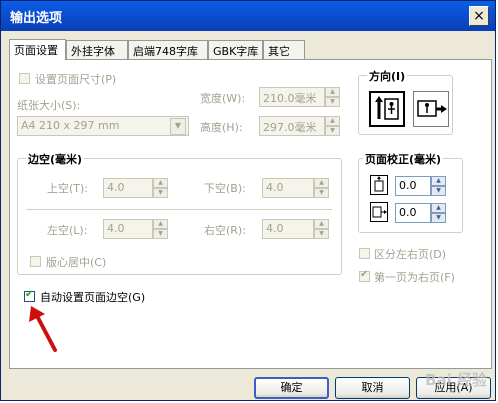  I want to click on watermark: Bai 经验, so click(456, 380).